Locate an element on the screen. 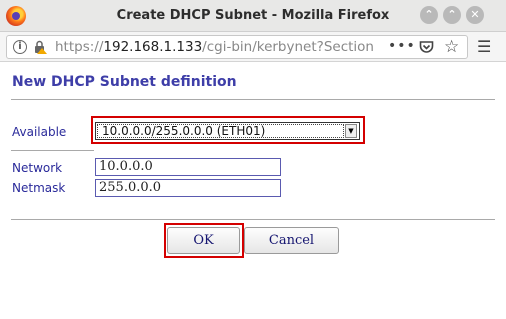  maximize-icon: ⌃ is located at coordinates (452, 15).